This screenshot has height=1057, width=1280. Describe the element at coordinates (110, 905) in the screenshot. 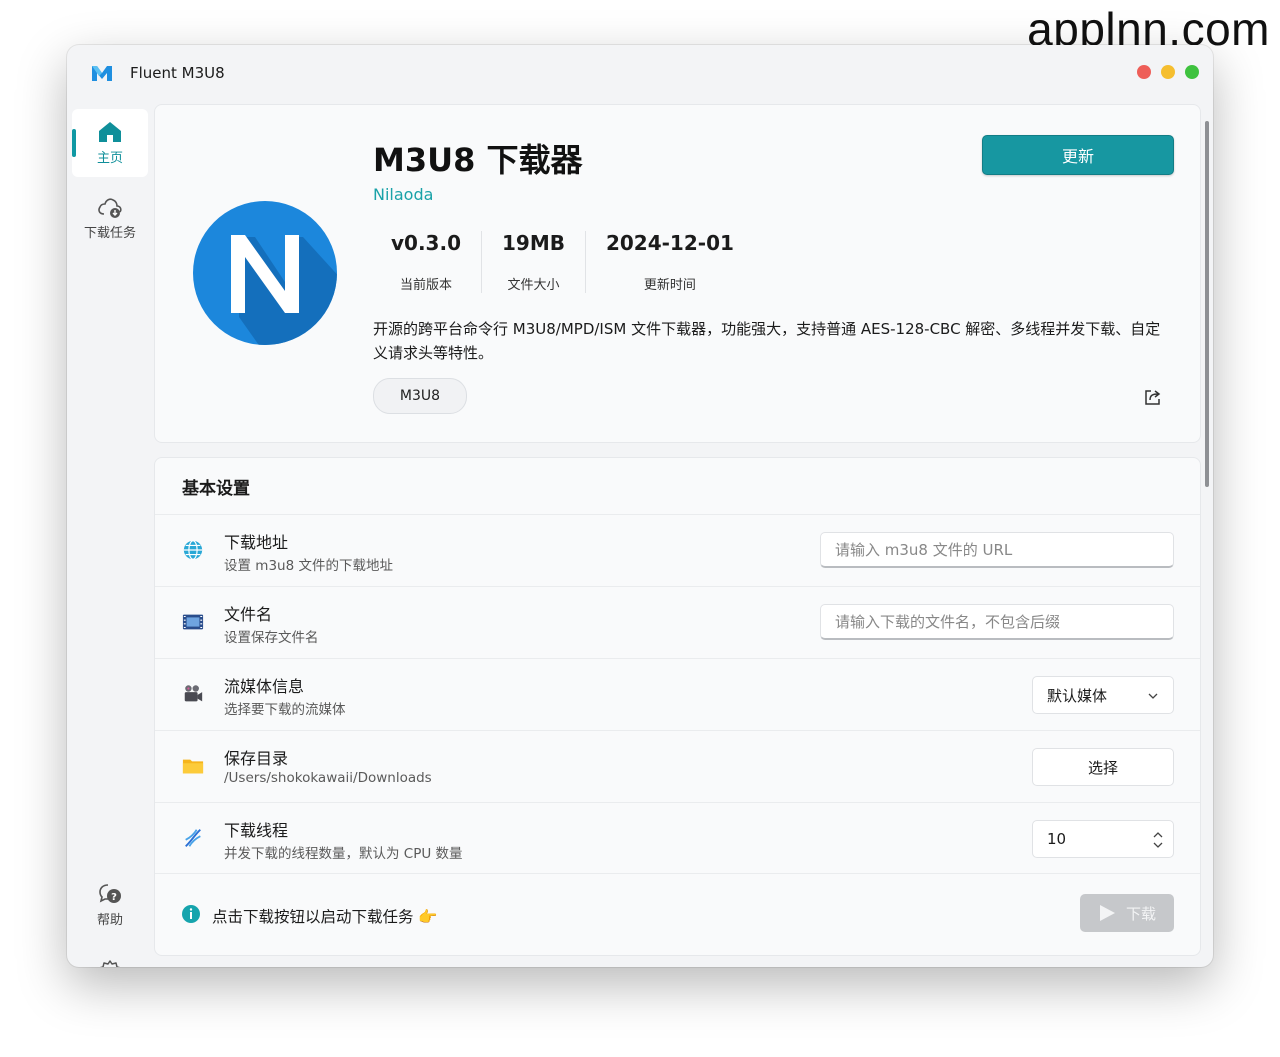

I see `sidebar-item-help: ? 帮助` at that location.